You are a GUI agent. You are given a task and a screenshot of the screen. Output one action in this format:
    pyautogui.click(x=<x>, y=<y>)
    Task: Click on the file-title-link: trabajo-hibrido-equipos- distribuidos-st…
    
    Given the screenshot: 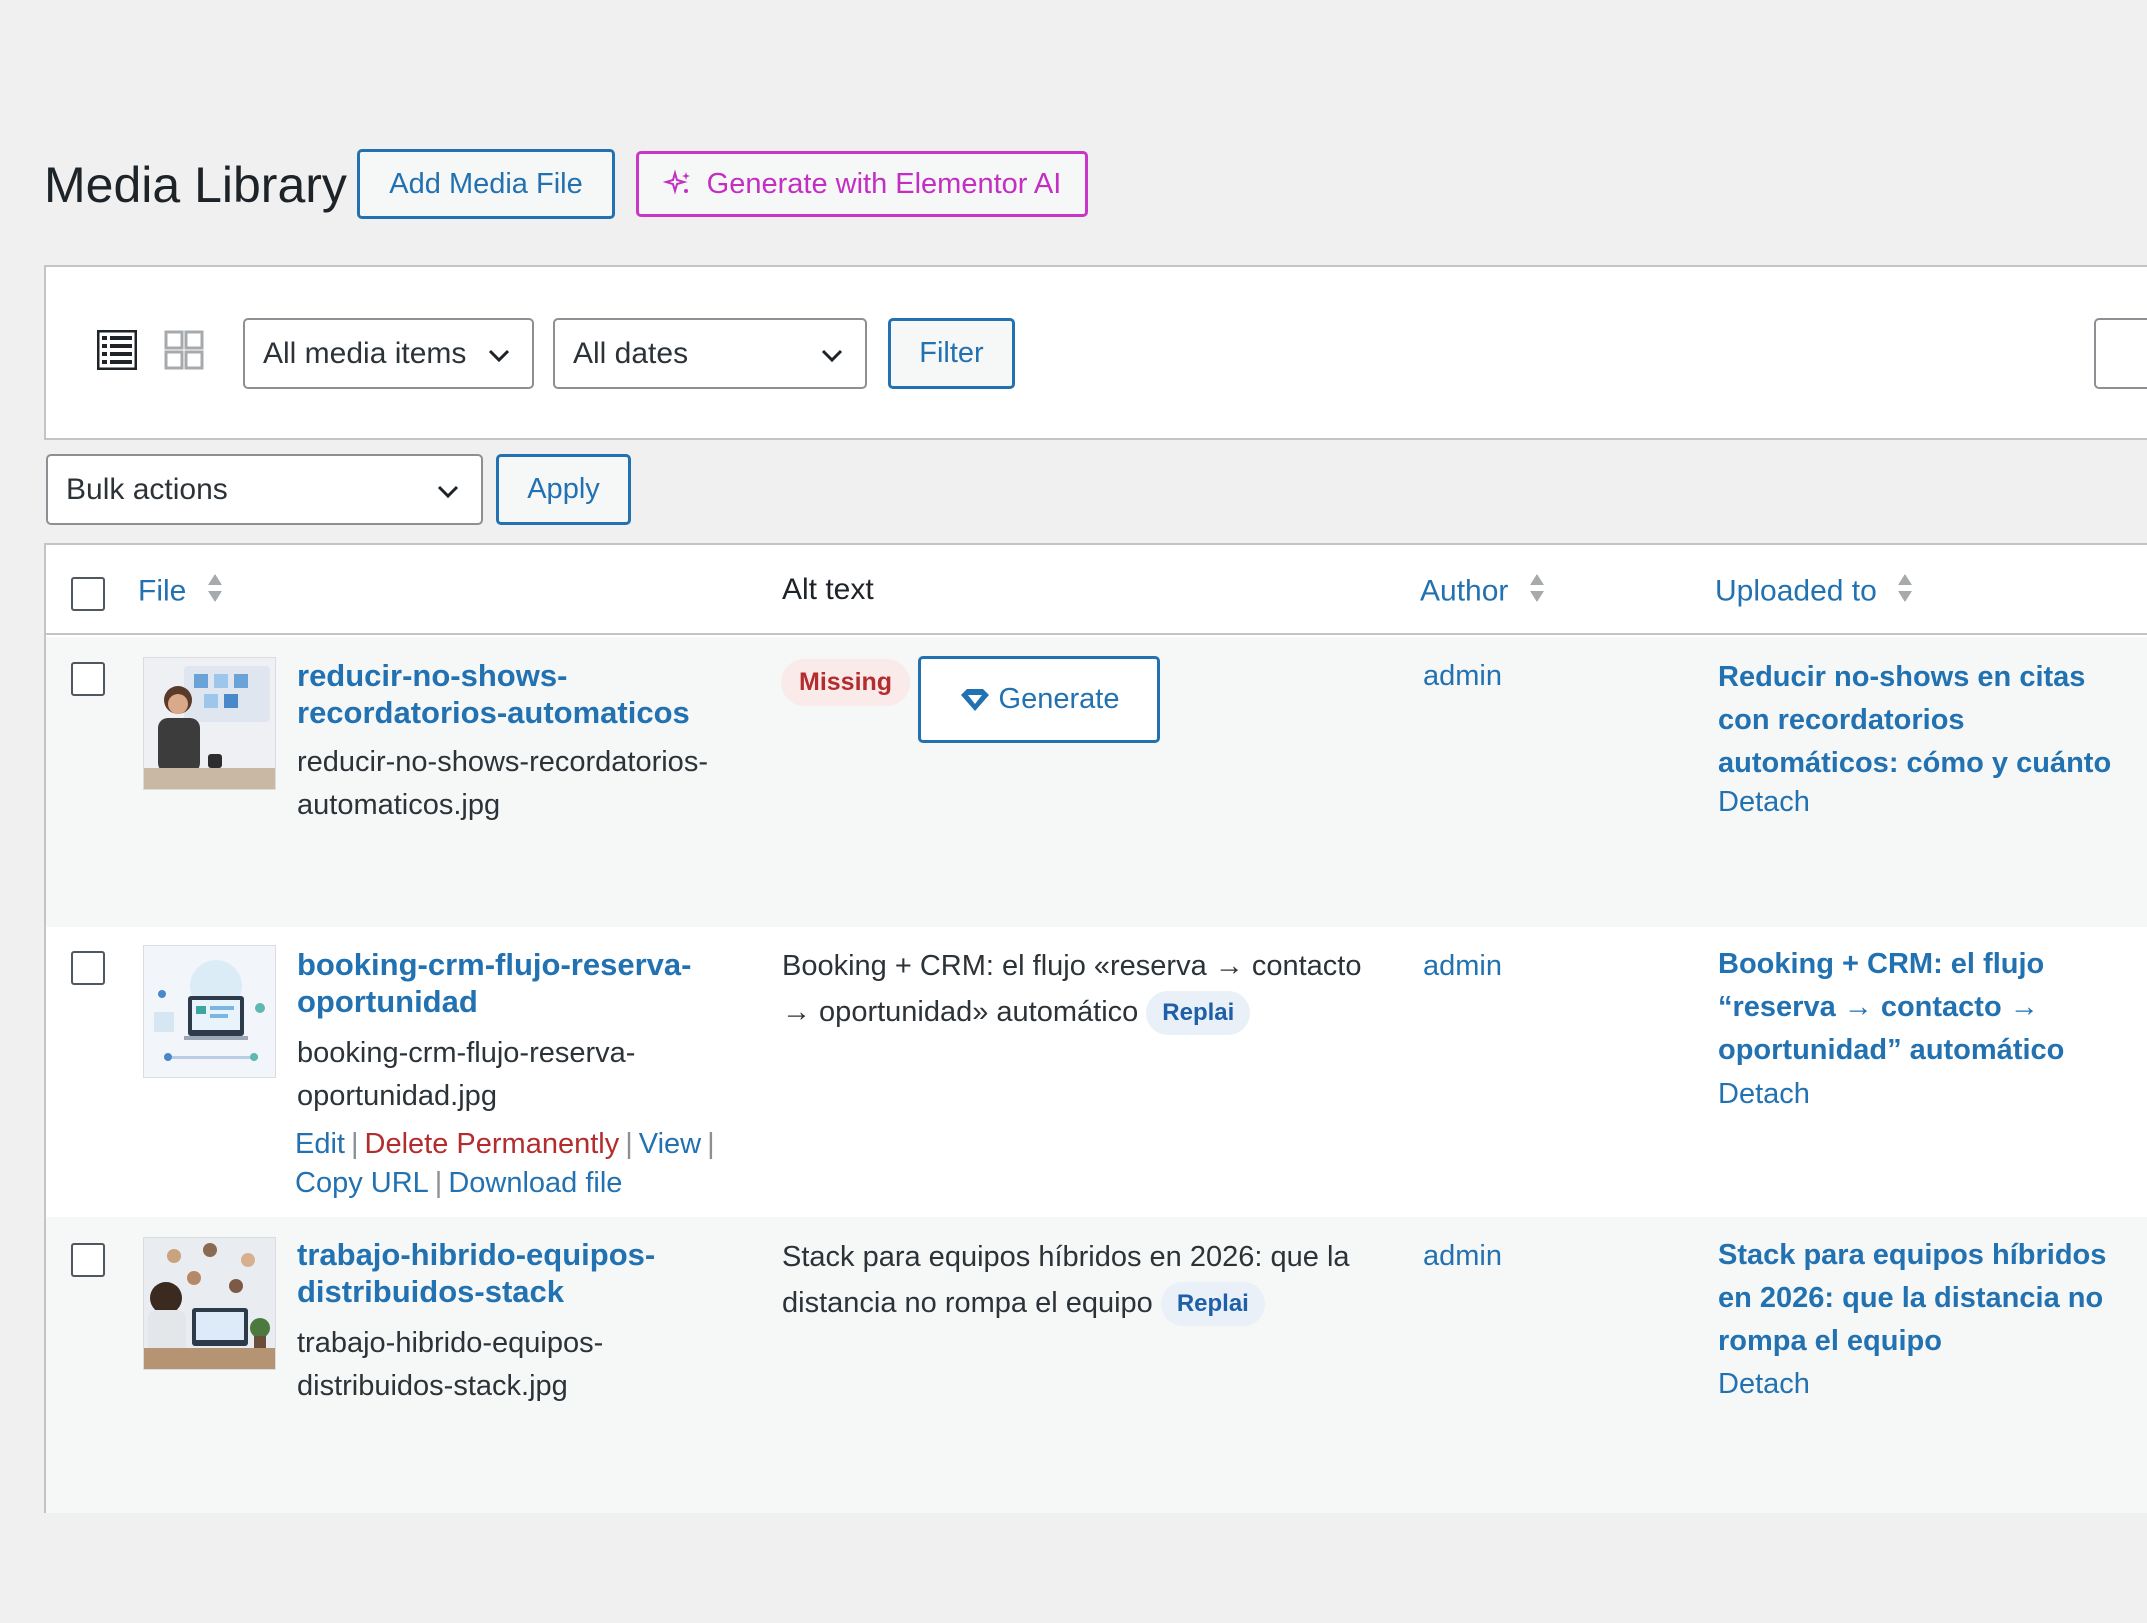 What is the action you would take?
    pyautogui.click(x=527, y=1273)
    